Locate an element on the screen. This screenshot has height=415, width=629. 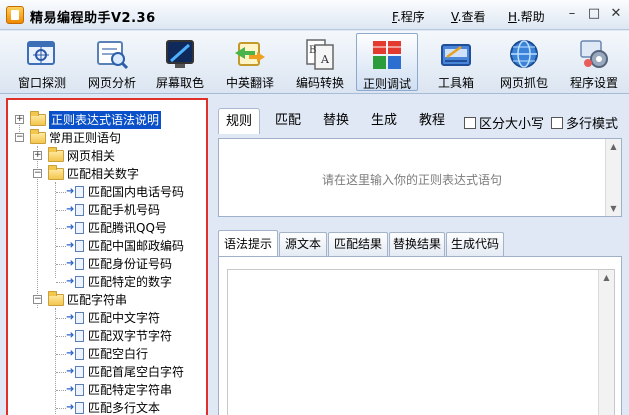
tool-label: 网页分析 is located at coordinates (111, 83).